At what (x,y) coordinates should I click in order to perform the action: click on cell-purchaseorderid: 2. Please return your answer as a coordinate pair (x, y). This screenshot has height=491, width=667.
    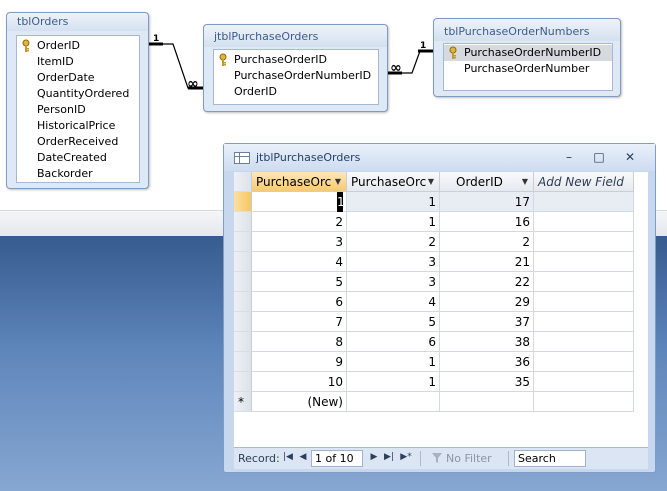
    Looking at the image, I should click on (299, 222).